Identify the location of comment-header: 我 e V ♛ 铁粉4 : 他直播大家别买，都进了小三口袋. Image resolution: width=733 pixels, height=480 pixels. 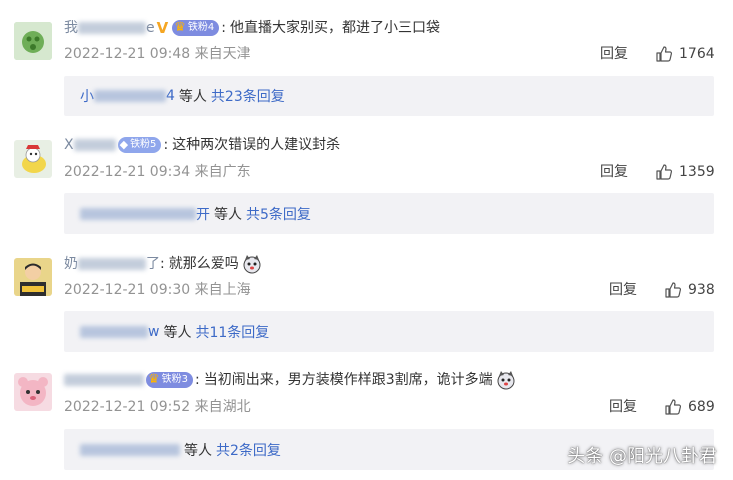
(252, 28).